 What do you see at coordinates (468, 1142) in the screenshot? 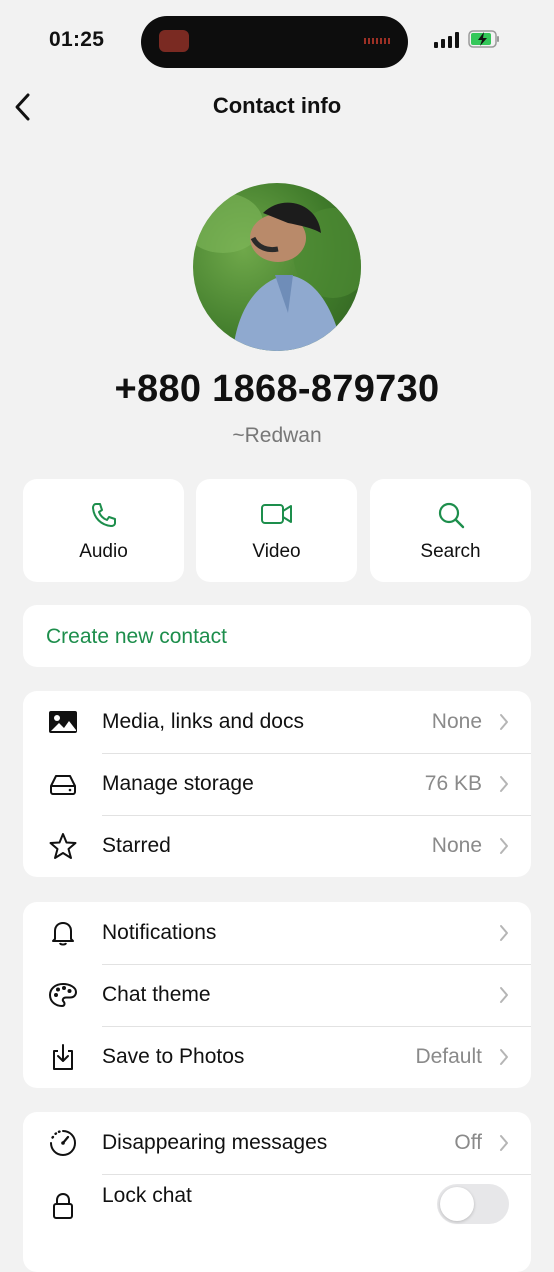
I see `row-value: Off` at bounding box center [468, 1142].